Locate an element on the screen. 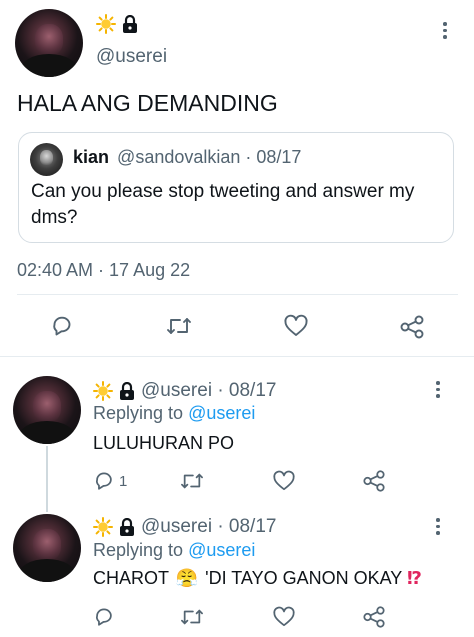 The height and width of the screenshot is (637, 474). huff-emoji-icon: 😤 is located at coordinates (187, 578).